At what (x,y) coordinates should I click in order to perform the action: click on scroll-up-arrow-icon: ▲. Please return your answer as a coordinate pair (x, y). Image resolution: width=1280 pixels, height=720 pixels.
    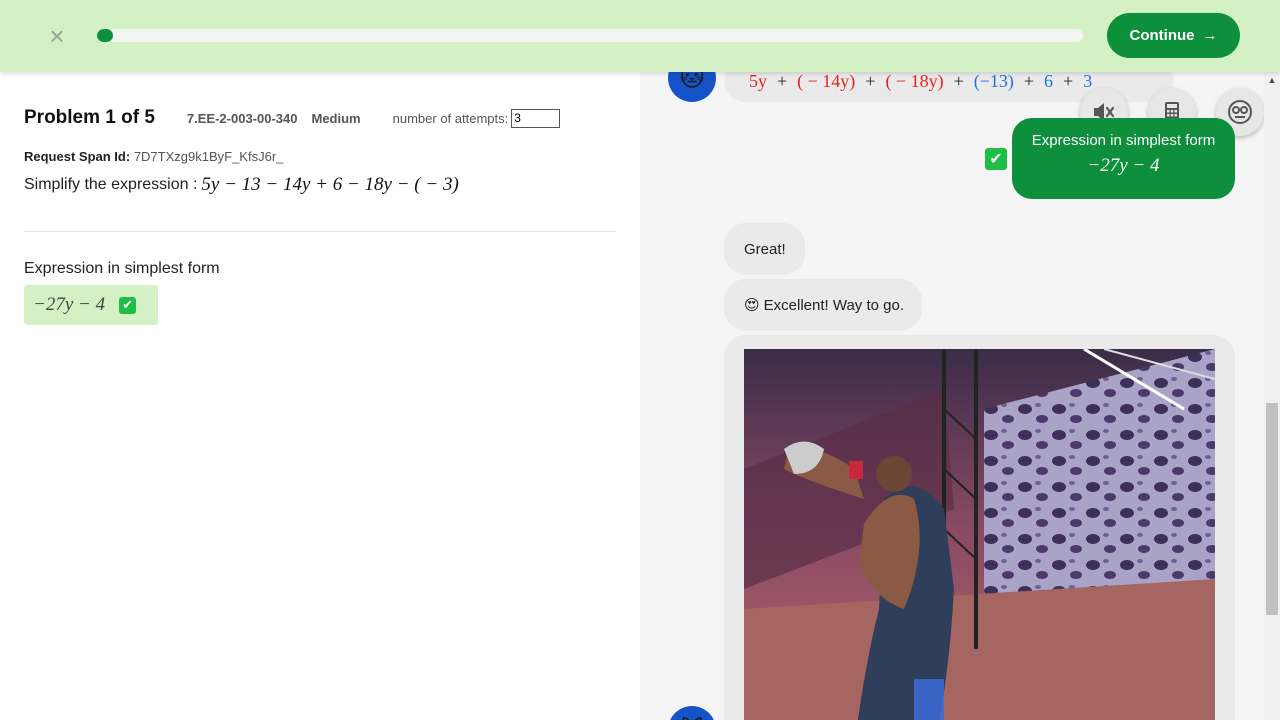
    Looking at the image, I should click on (1272, 82).